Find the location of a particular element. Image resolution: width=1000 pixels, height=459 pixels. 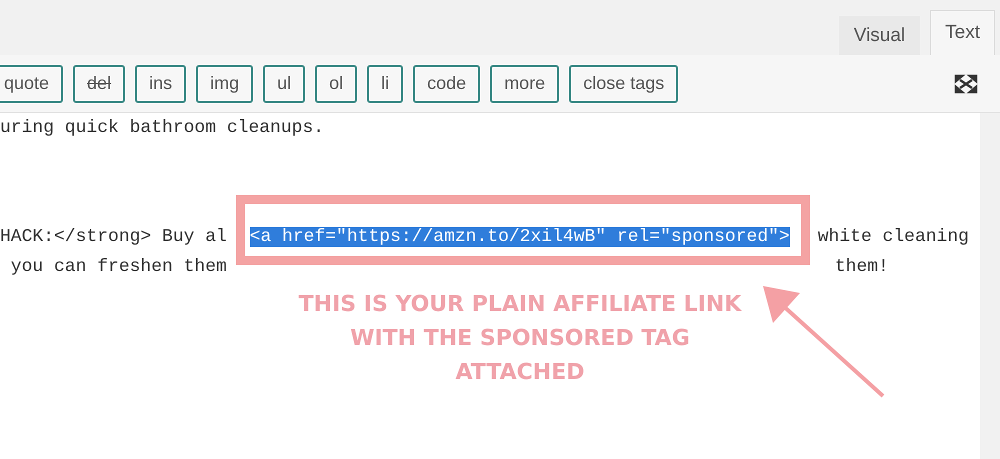

quicktag-button: code is located at coordinates (446, 83).